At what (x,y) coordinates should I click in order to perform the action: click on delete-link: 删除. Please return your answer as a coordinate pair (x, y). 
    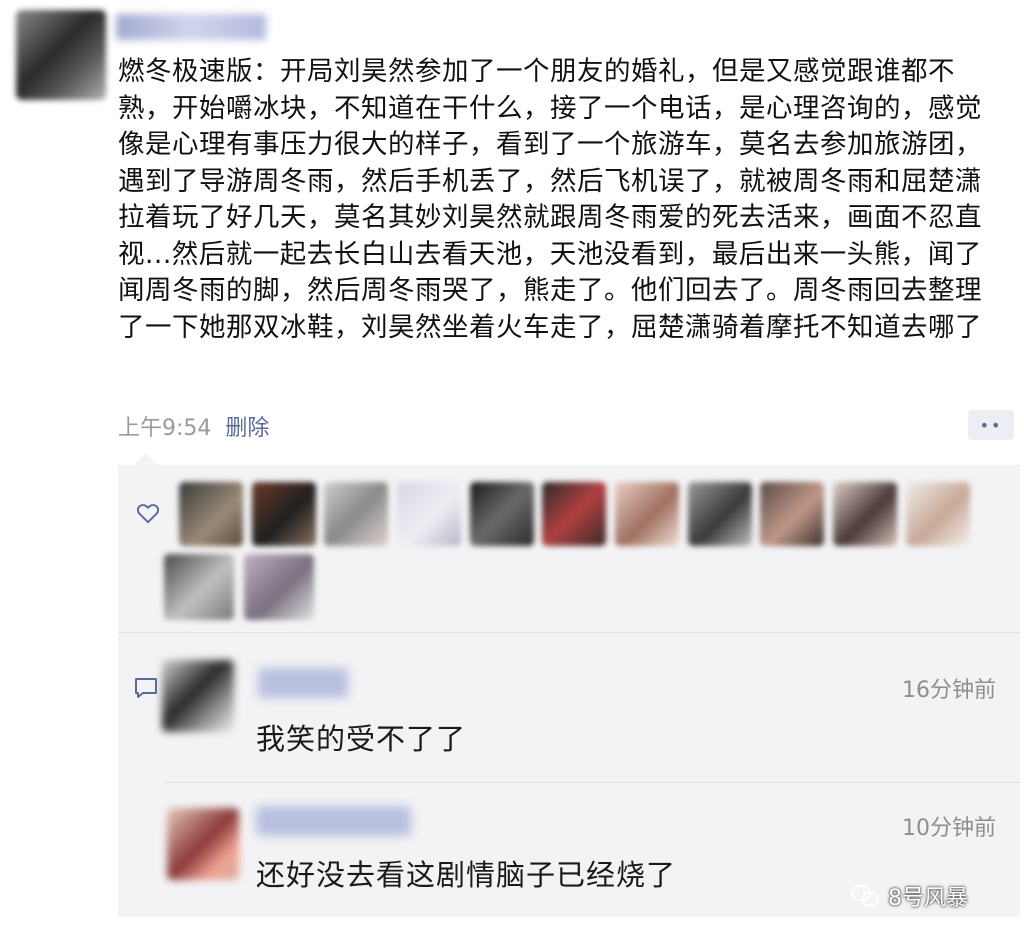
    Looking at the image, I should click on (247, 426).